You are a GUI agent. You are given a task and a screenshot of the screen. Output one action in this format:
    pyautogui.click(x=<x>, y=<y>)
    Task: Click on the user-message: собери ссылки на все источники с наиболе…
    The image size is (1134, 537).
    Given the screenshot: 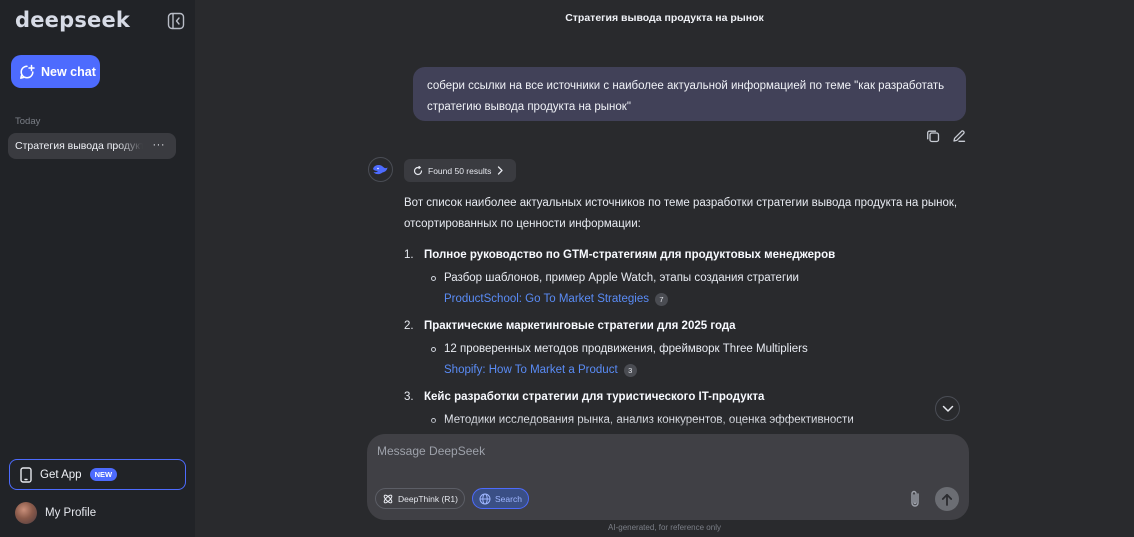 What is the action you would take?
    pyautogui.click(x=689, y=94)
    